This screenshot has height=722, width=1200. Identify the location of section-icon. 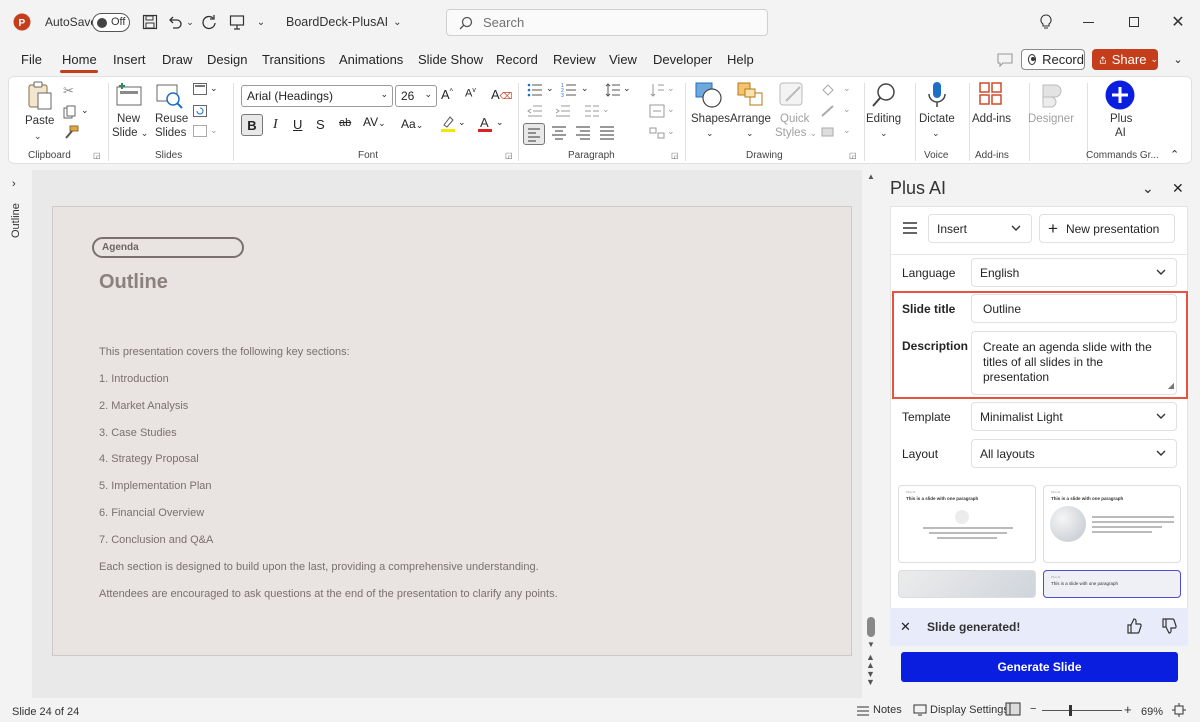
(201, 133).